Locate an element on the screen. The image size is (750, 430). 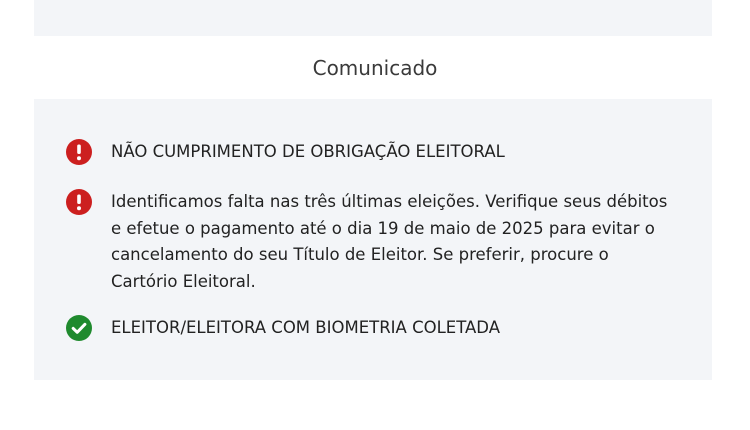
notice-text: NÃO CUMPRIMENTO DE OBRIGAÇÃO ELEITORAL is located at coordinates (308, 151).